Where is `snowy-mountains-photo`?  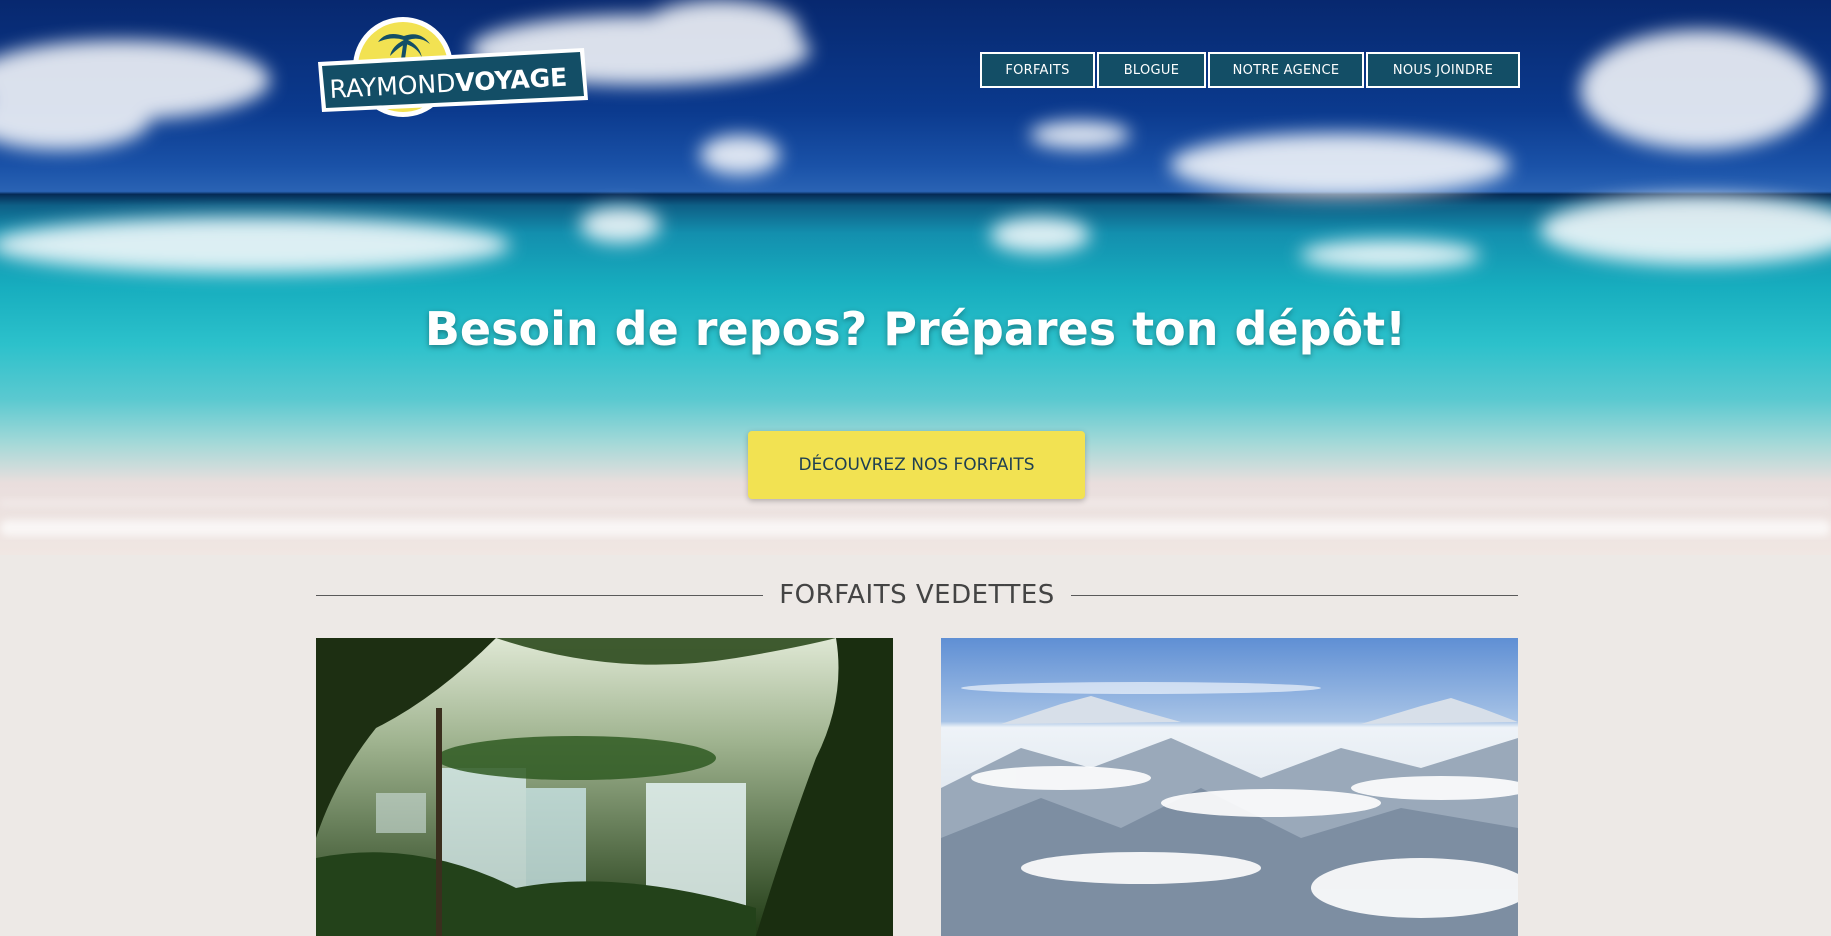
snowy-mountains-photo is located at coordinates (1229, 787).